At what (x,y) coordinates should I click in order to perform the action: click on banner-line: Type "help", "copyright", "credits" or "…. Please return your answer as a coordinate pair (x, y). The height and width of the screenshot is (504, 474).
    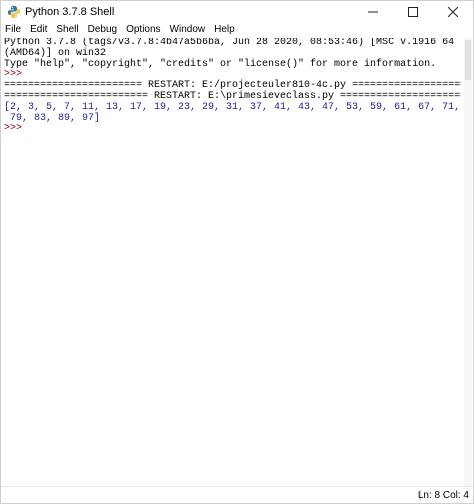
    Looking at the image, I should click on (220, 64).